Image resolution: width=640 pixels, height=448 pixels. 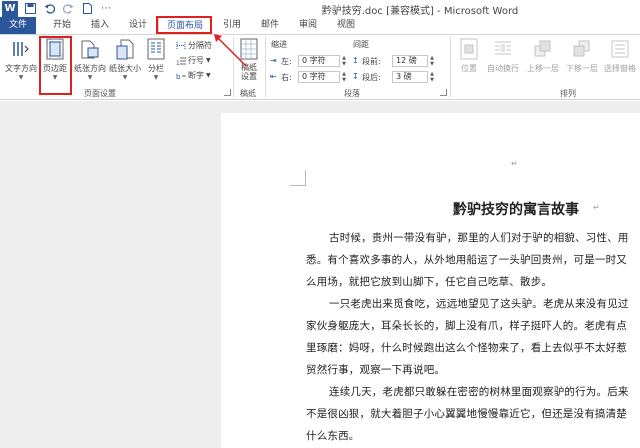 What do you see at coordinates (443, 92) in the screenshot?
I see `paragraph-dialog-launcher-icon` at bounding box center [443, 92].